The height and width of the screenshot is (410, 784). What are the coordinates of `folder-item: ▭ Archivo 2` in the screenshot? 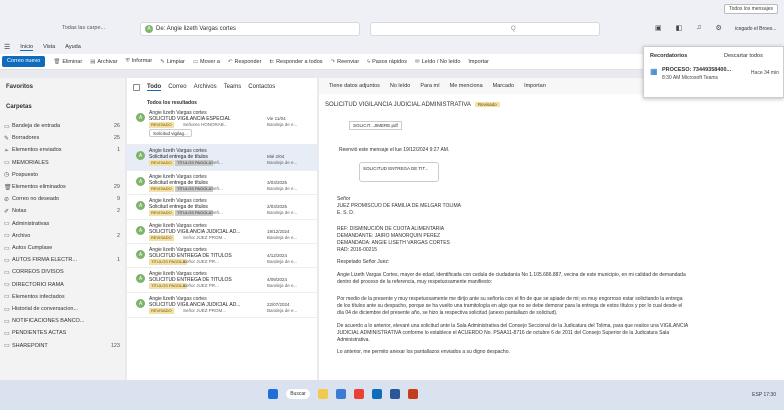 It's located at (62, 236).